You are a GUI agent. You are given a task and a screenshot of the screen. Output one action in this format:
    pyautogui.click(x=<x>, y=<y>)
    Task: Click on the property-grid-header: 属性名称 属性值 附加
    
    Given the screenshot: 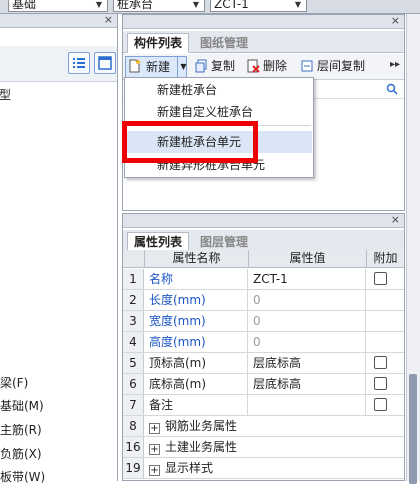 What is the action you would take?
    pyautogui.click(x=263, y=259)
    